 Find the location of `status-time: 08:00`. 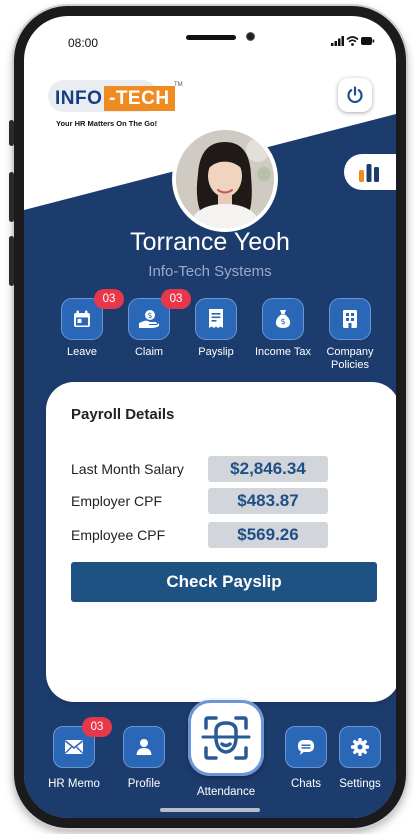

status-time: 08:00 is located at coordinates (83, 43).